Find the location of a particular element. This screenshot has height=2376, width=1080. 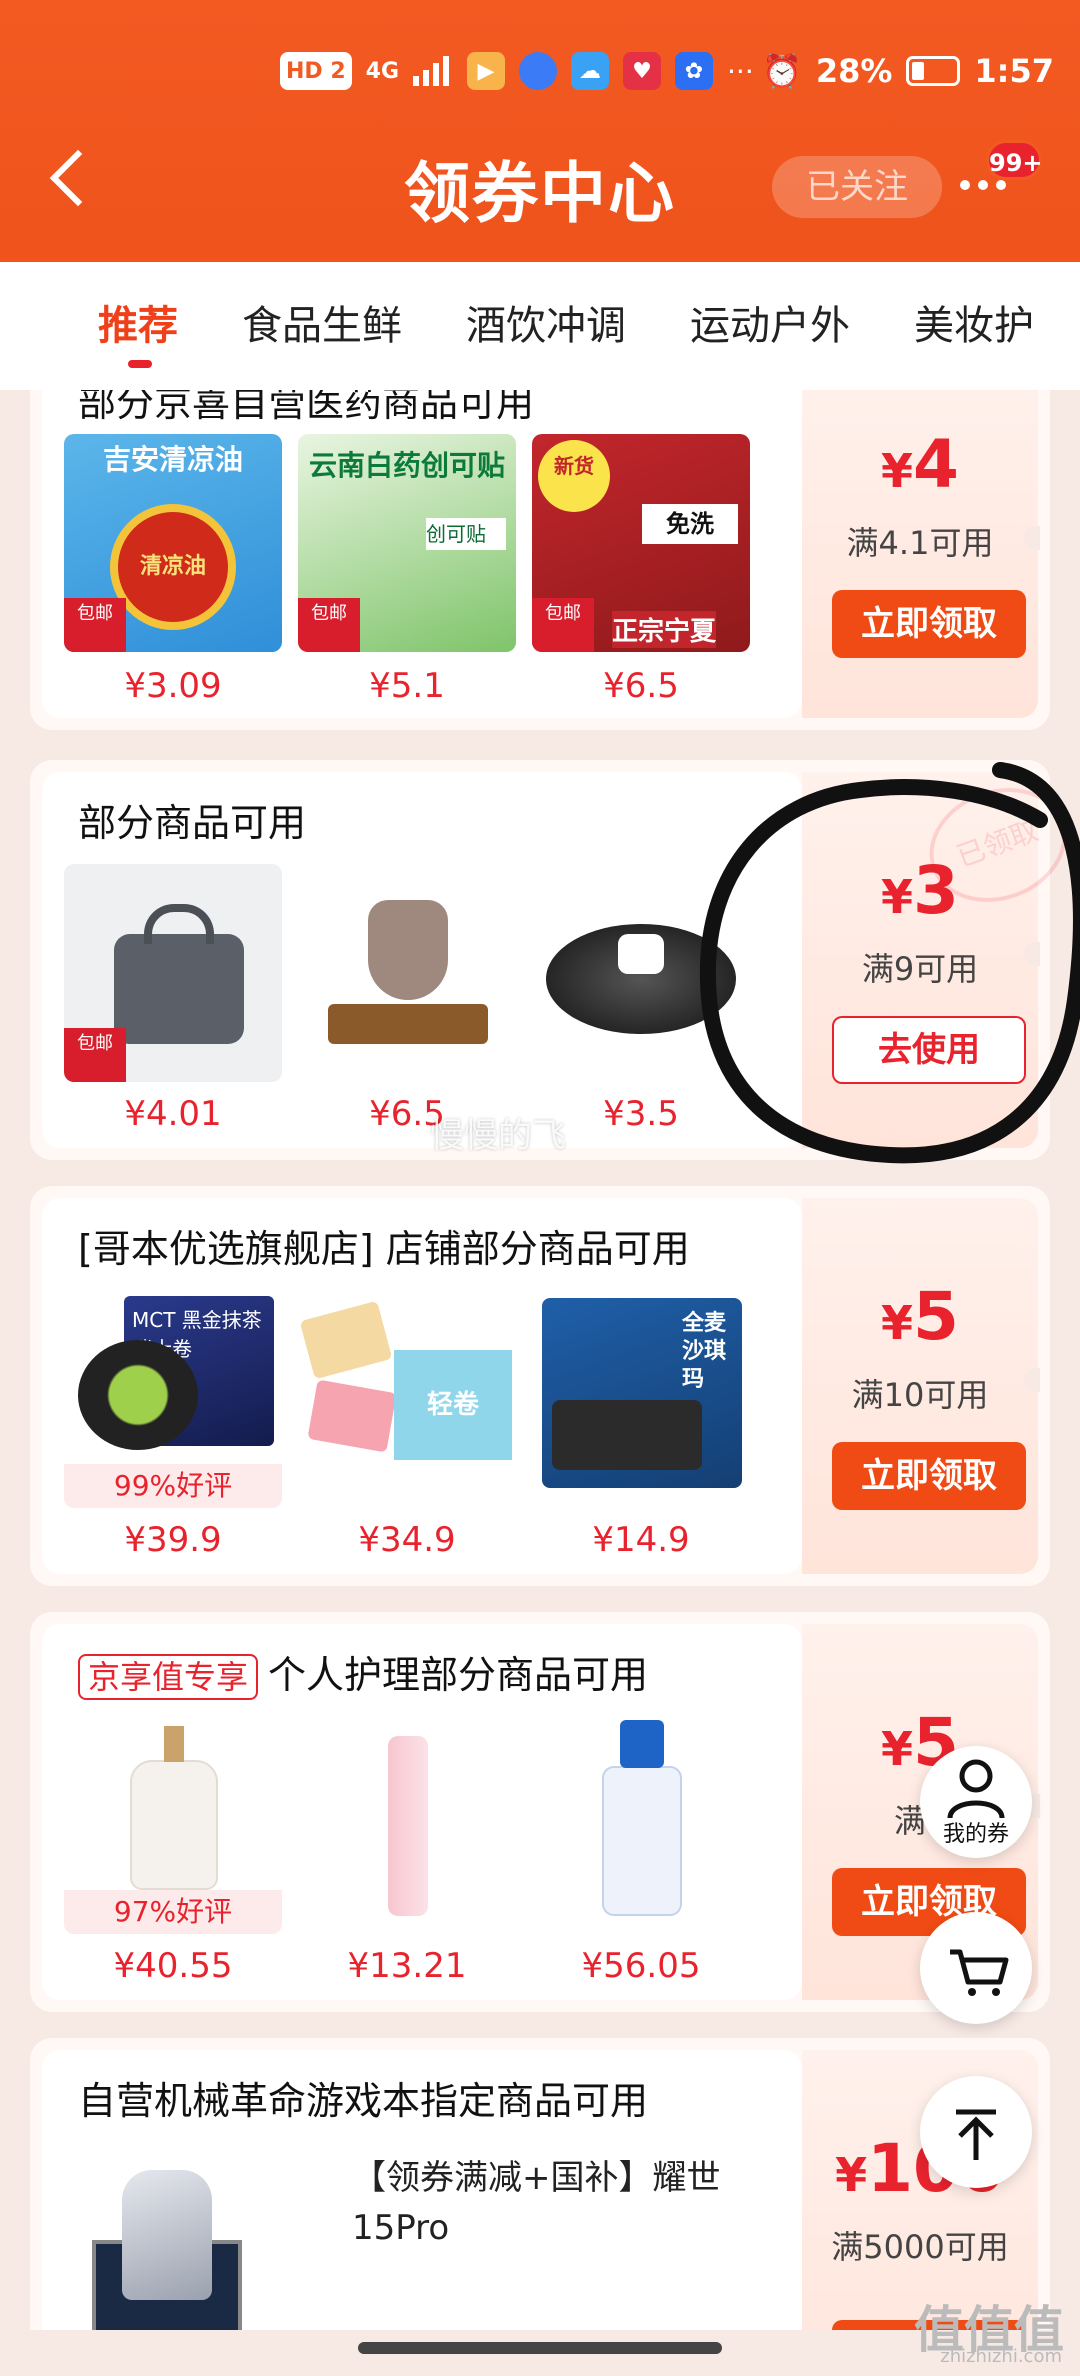

product-price: ¥3.09 is located at coordinates (173, 686).